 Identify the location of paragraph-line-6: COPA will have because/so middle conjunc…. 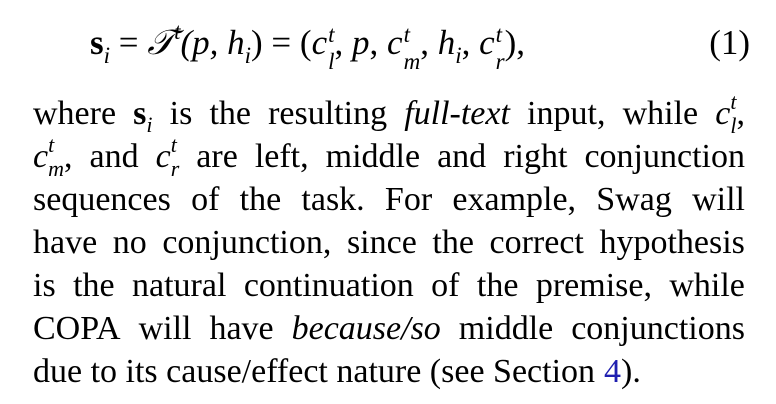
(389, 328).